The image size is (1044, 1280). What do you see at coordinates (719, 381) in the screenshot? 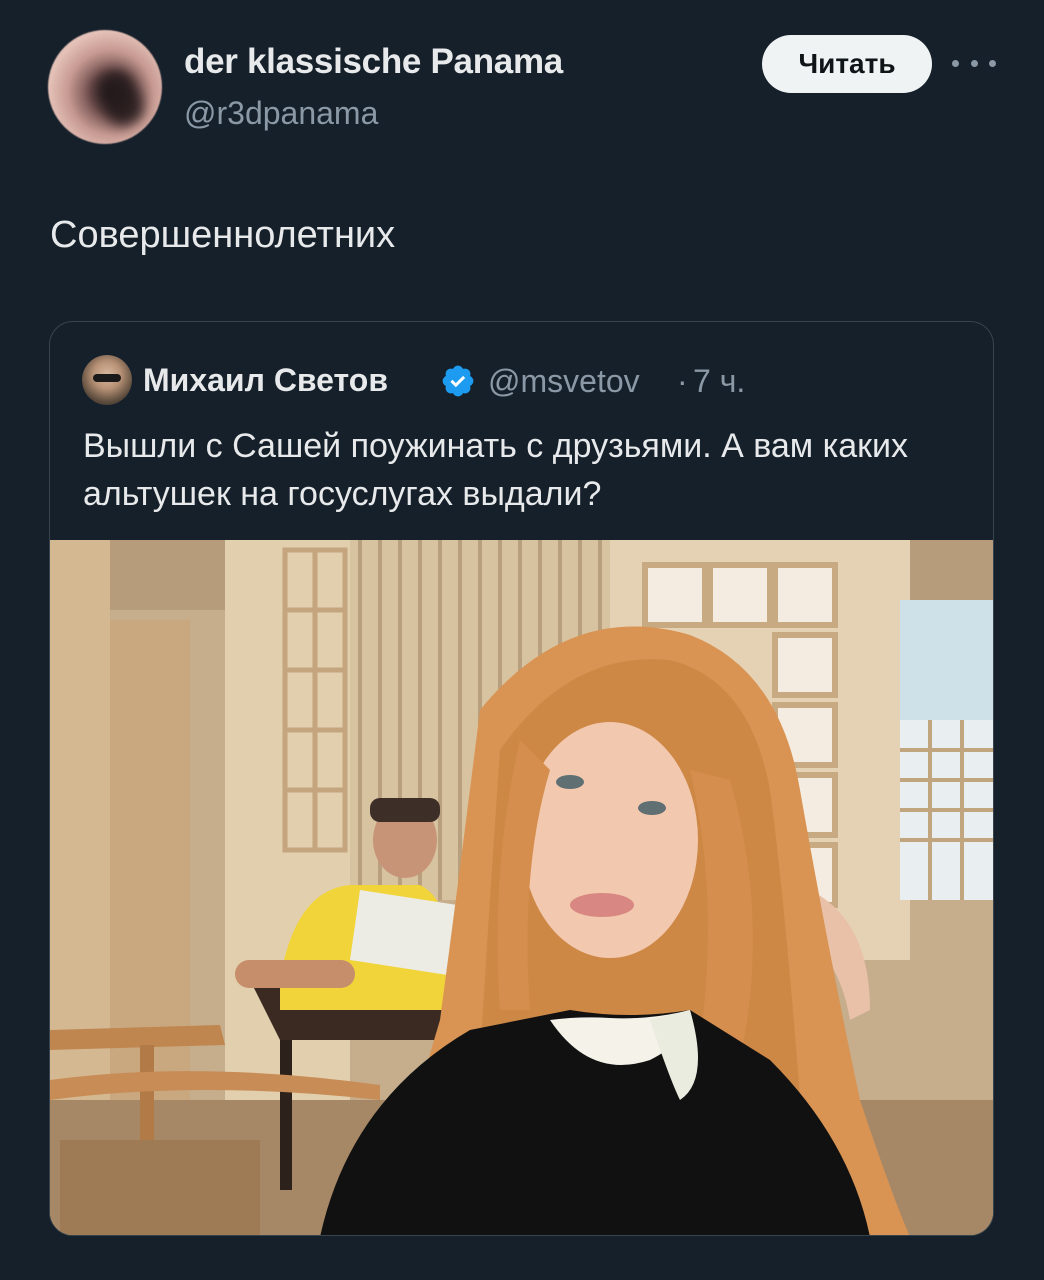
I see `quote-timestamp: 7 ч.` at bounding box center [719, 381].